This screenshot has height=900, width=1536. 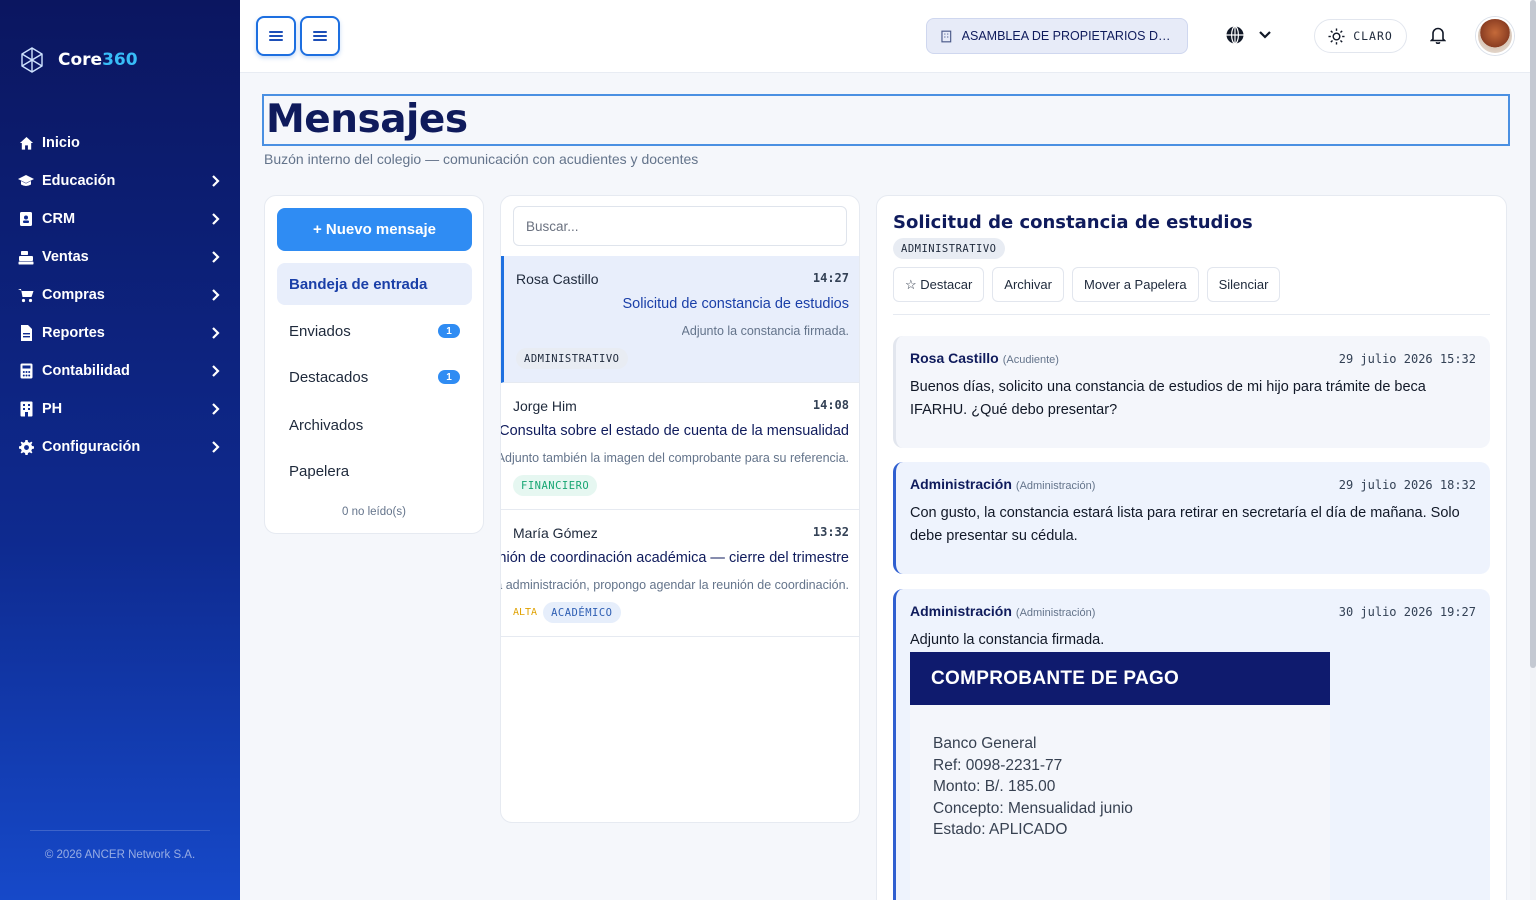 I want to click on app-logo: Core360, so click(x=78, y=60).